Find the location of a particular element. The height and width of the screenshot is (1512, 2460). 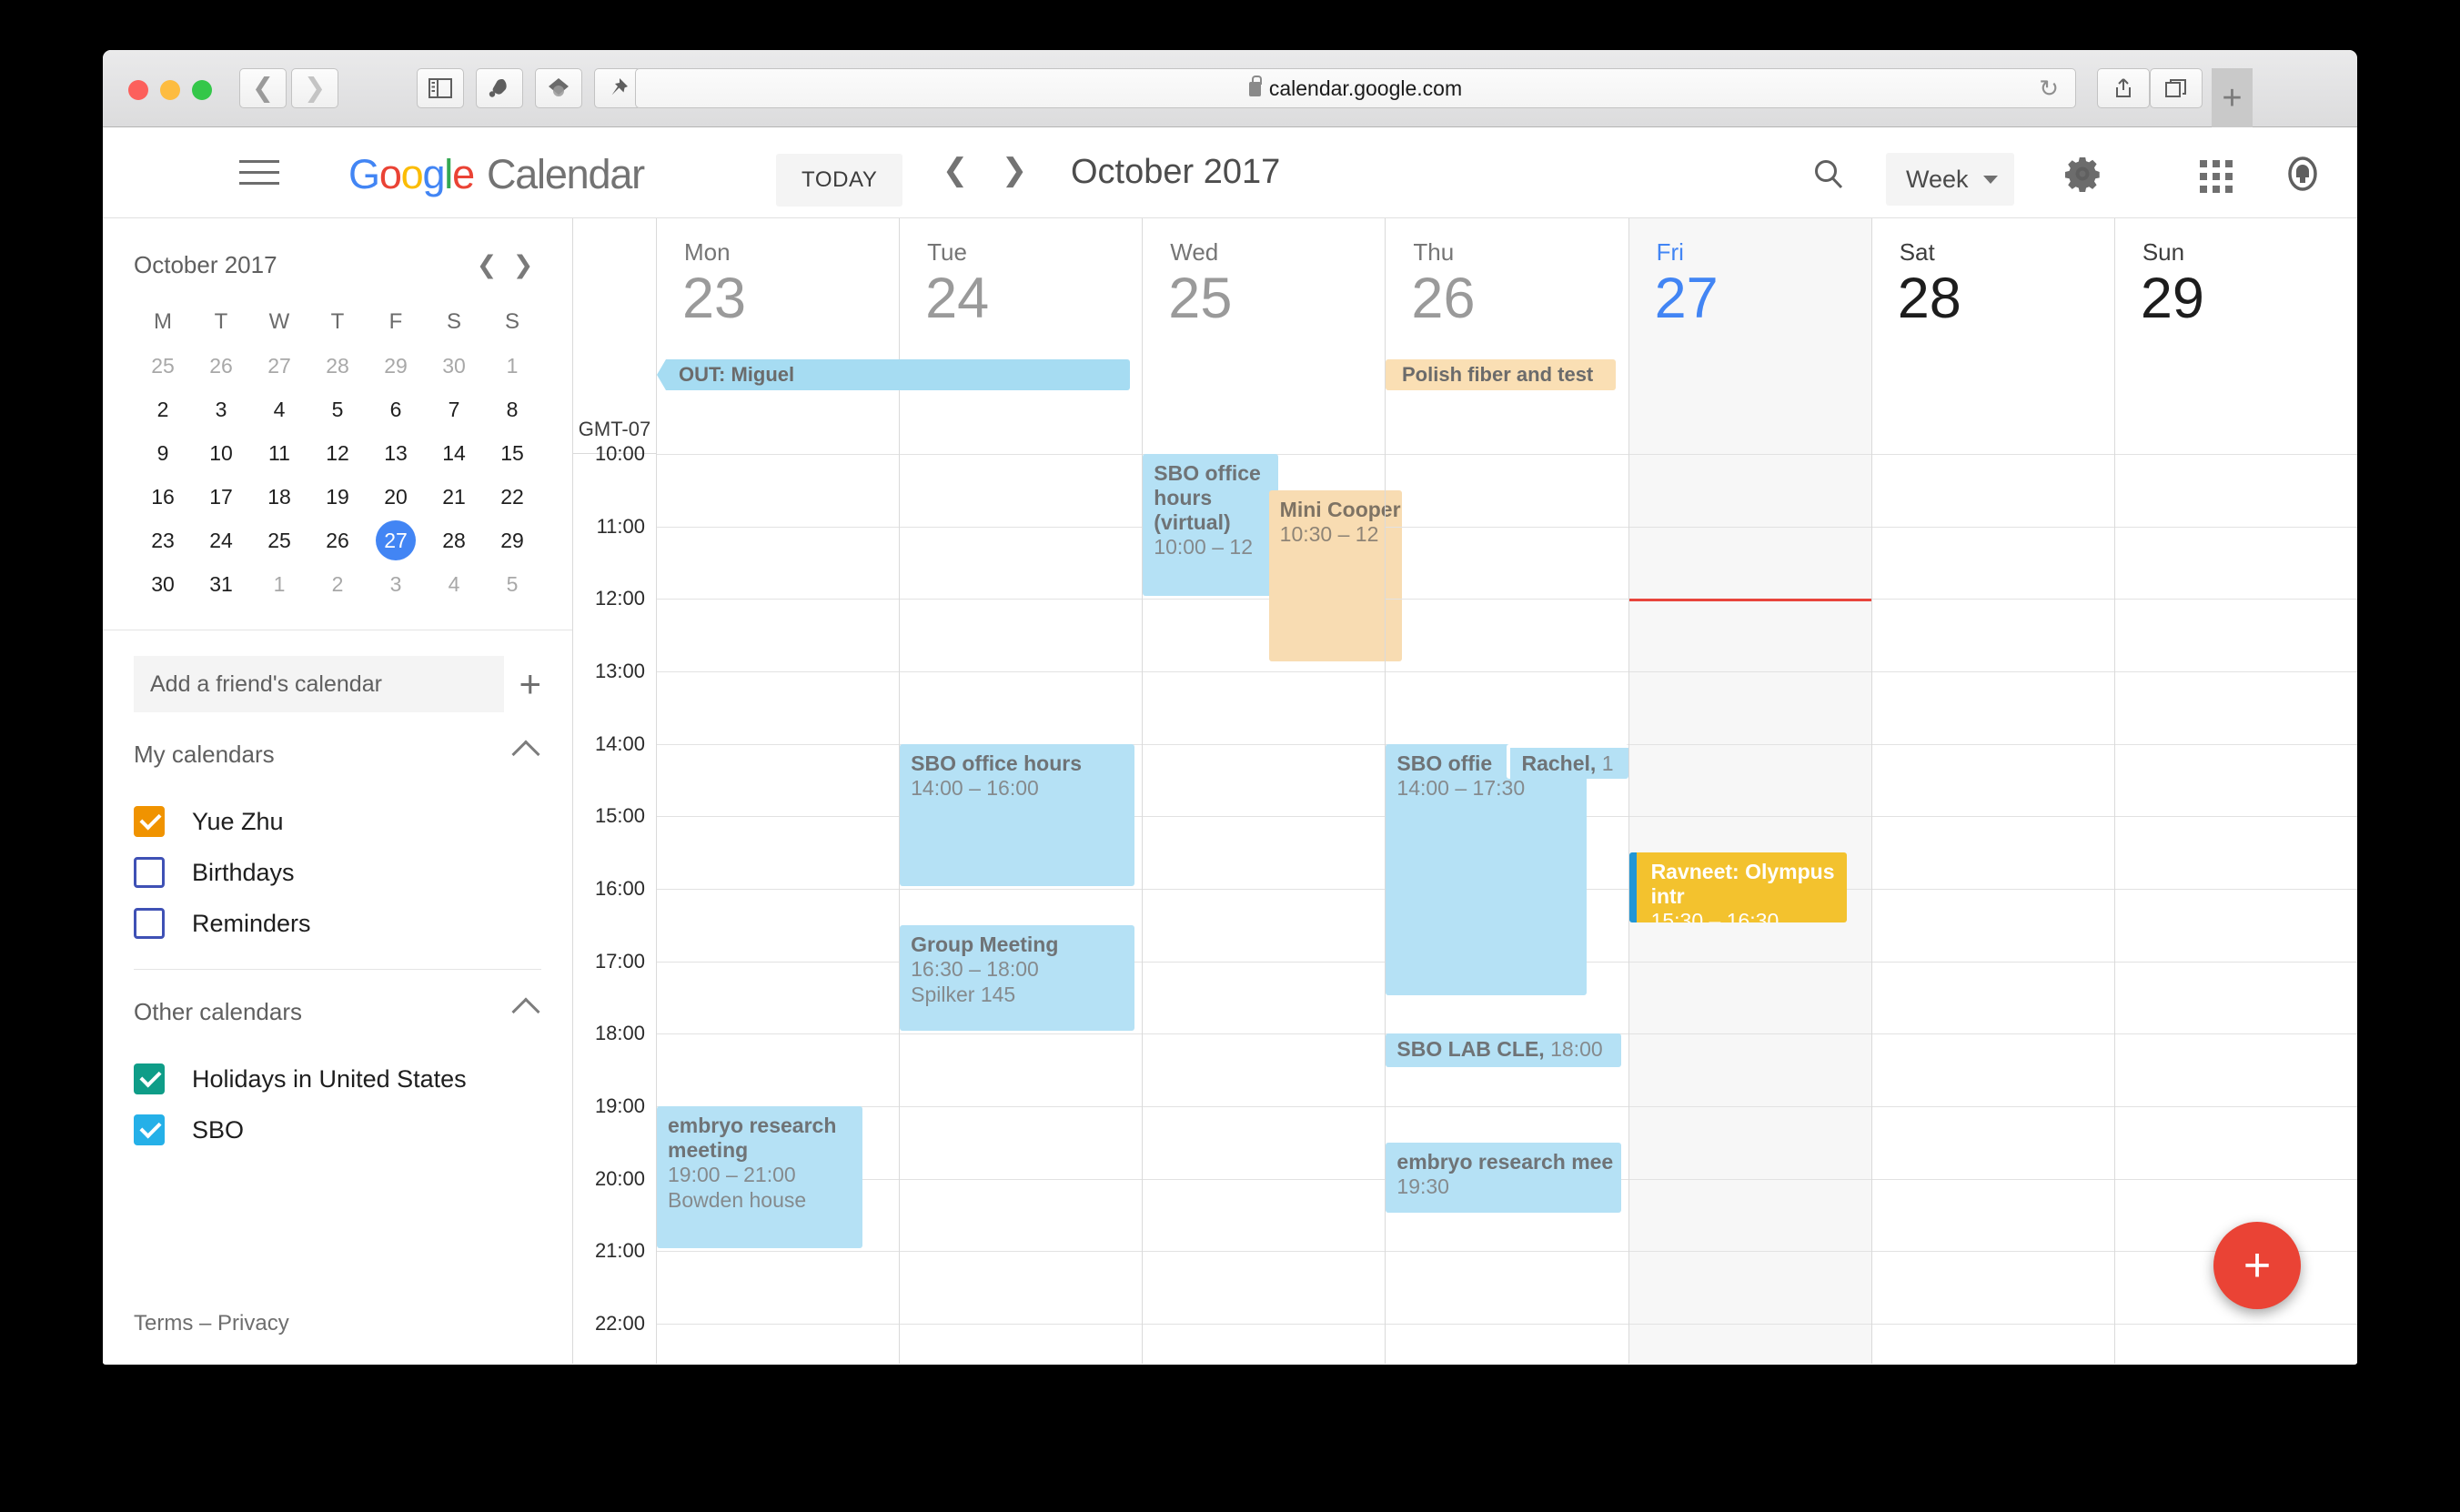

mini-calendar-day: 20 is located at coordinates (396, 497).